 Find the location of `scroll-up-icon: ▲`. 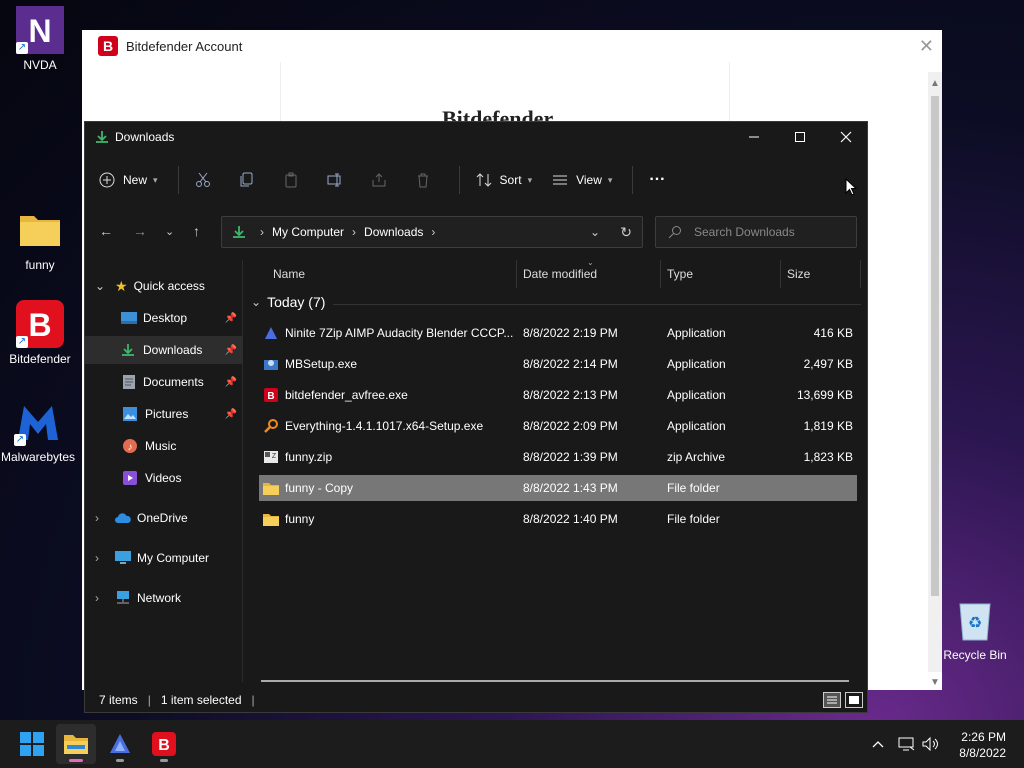

scroll-up-icon: ▲ is located at coordinates (935, 83).